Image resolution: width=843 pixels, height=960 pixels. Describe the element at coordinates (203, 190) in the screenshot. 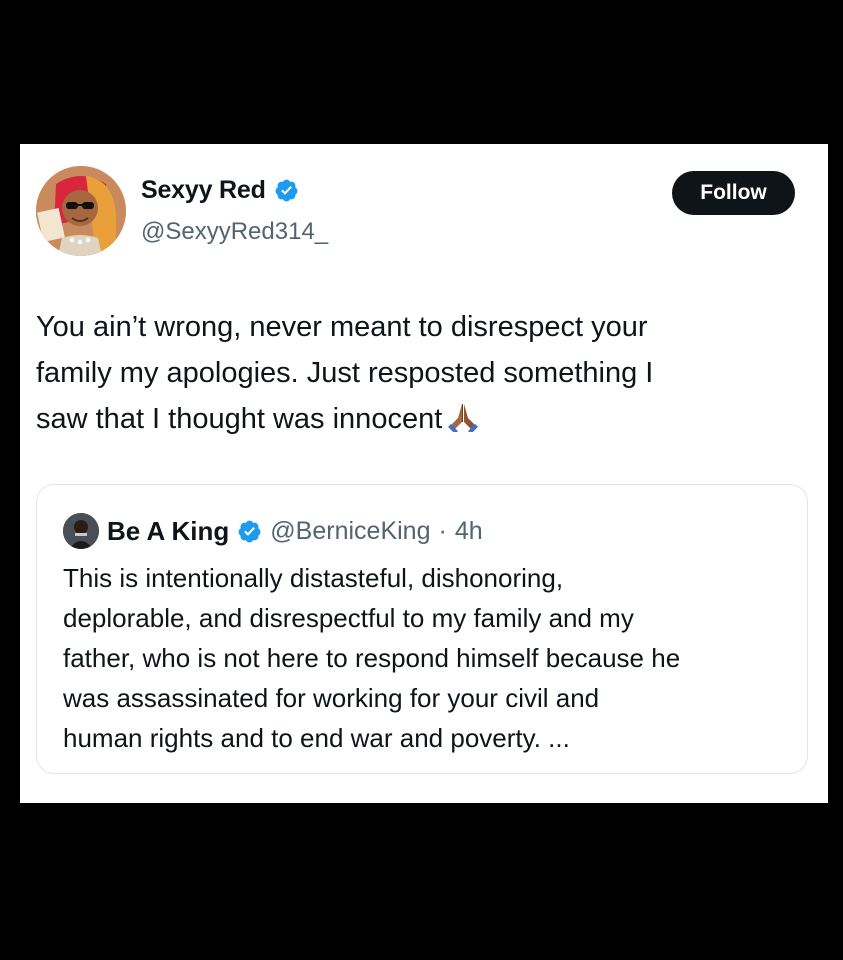

I see `author-name: Sexyy Red` at that location.